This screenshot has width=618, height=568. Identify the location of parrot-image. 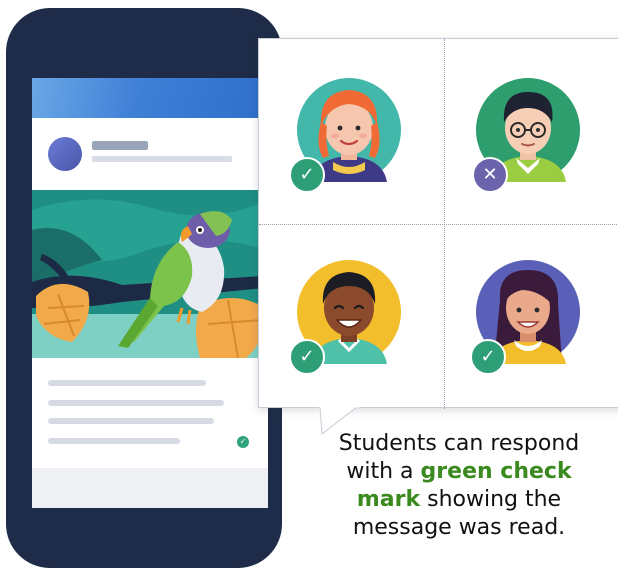
(150, 274).